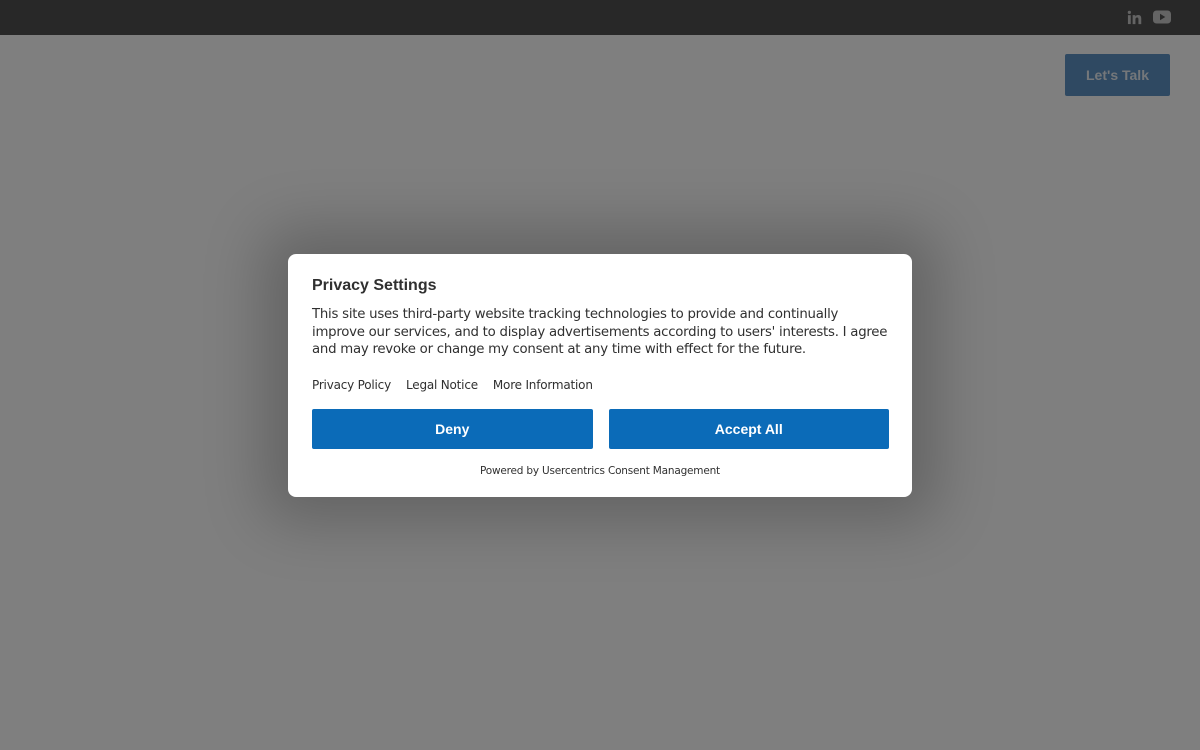  Describe the element at coordinates (374, 285) in the screenshot. I see `dialog-title: Privacy Settings` at that location.